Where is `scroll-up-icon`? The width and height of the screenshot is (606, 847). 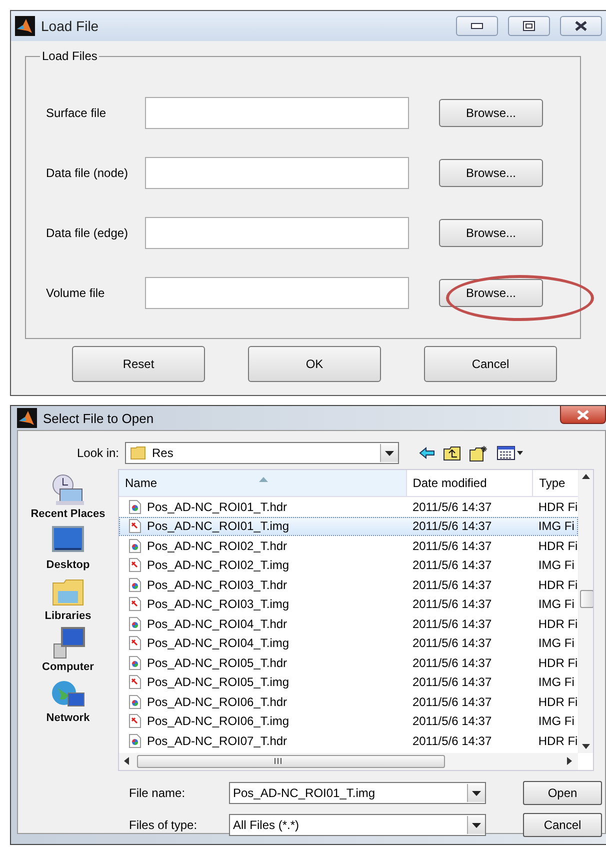 scroll-up-icon is located at coordinates (586, 476).